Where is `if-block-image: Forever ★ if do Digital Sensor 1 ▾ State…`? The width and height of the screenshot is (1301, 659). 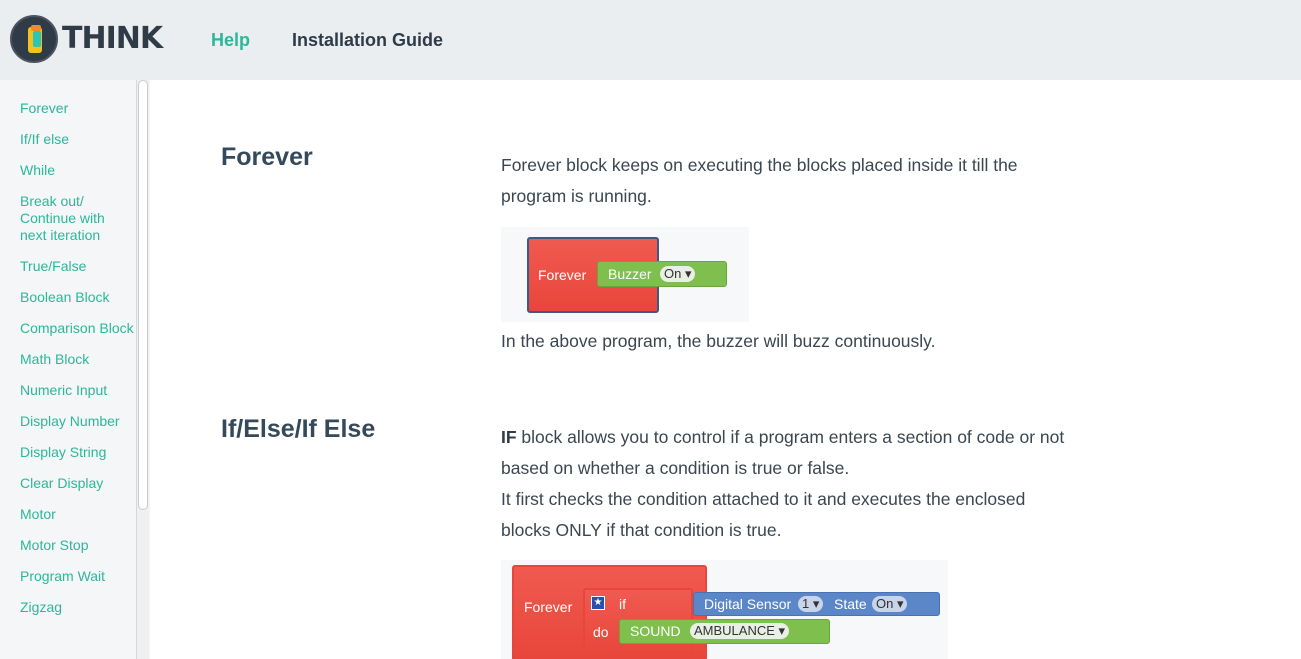 if-block-image: Forever ★ if do Digital Sensor 1 ▾ State… is located at coordinates (724, 609).